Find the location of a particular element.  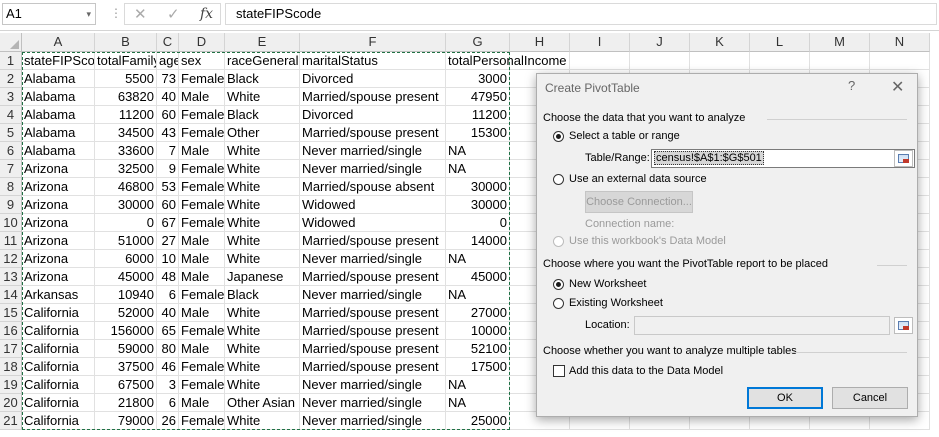

table-cell: 10 is located at coordinates (168, 259).